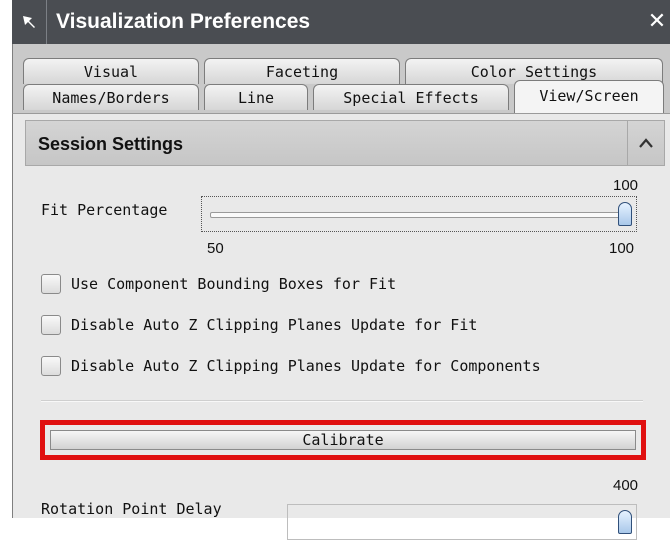 The width and height of the screenshot is (670, 540). I want to click on fit-percentage-min: 50, so click(215, 248).